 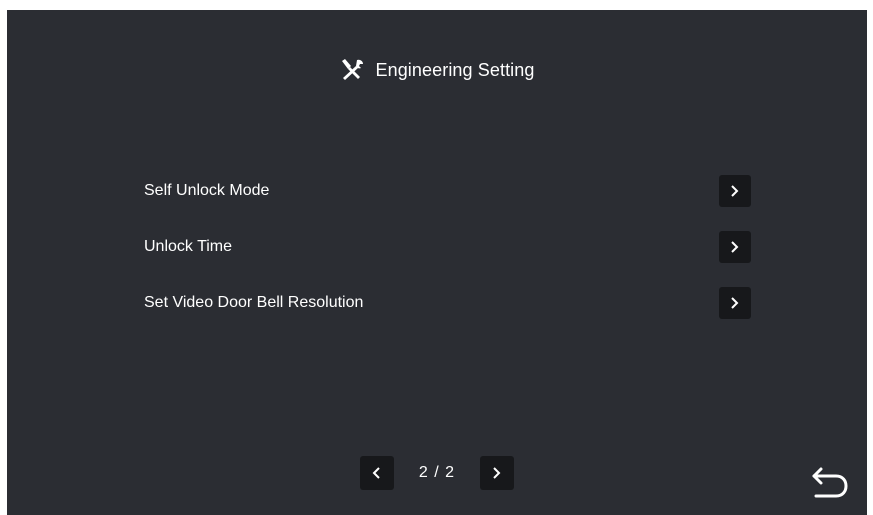 What do you see at coordinates (447, 191) in the screenshot?
I see `menu-item-self-unlock-mode: Self Unlock Mode` at bounding box center [447, 191].